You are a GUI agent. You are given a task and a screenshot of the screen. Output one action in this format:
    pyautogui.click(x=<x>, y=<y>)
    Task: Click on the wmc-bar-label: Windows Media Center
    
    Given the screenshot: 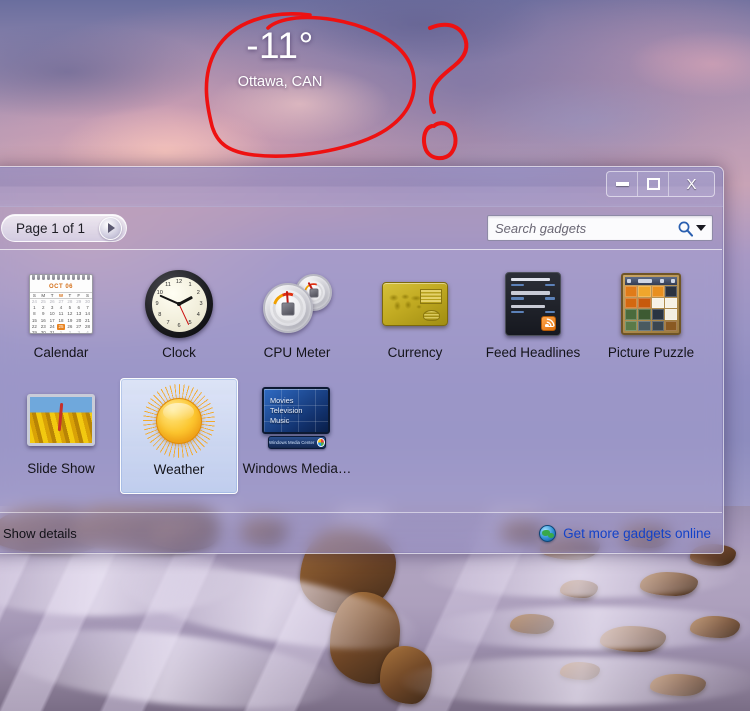 What is the action you would take?
    pyautogui.click(x=292, y=442)
    